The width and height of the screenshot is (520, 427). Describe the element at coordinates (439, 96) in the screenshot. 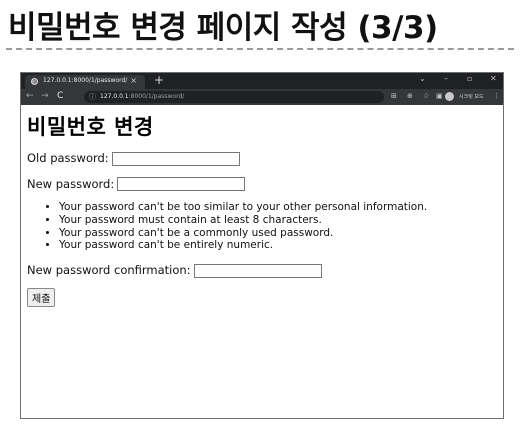

I see `sidepanel-icon: ▣` at that location.